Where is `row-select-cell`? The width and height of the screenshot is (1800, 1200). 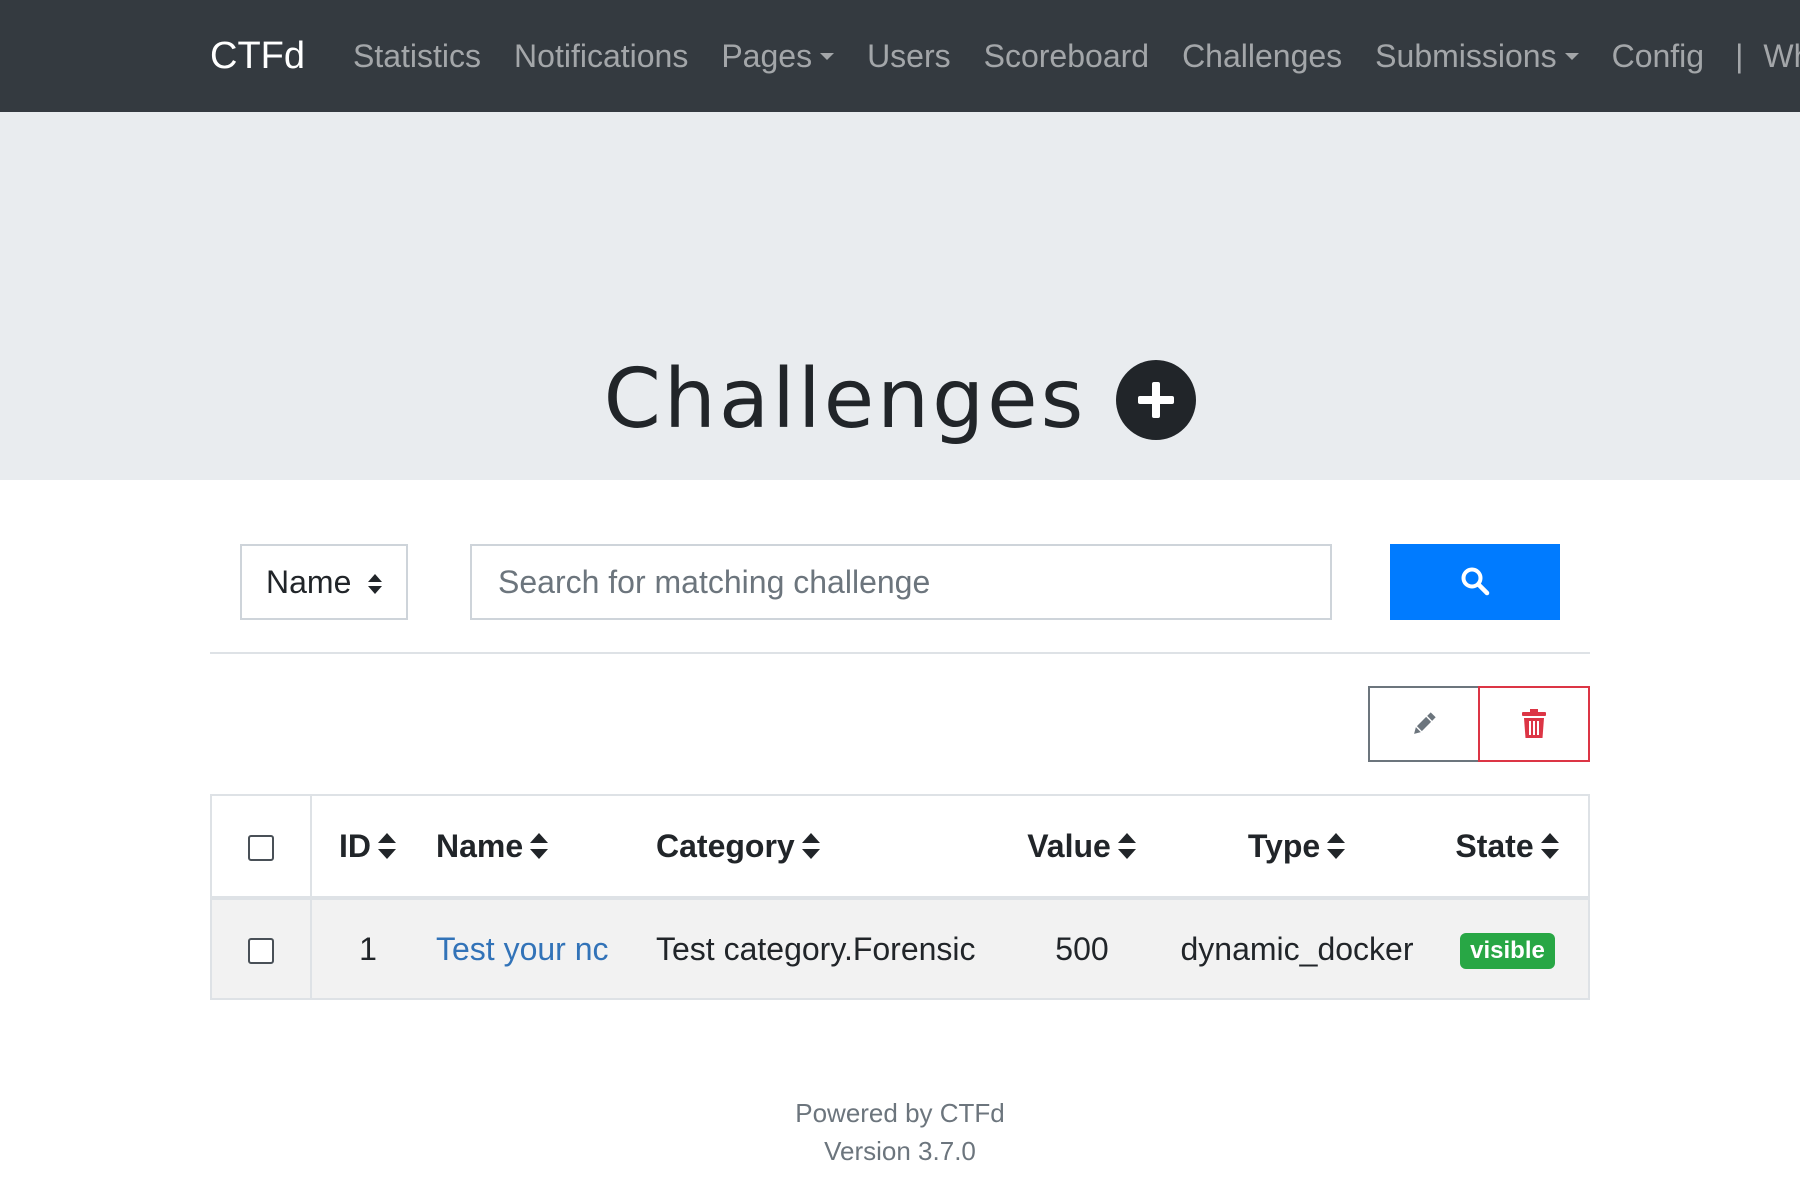 row-select-cell is located at coordinates (261, 948).